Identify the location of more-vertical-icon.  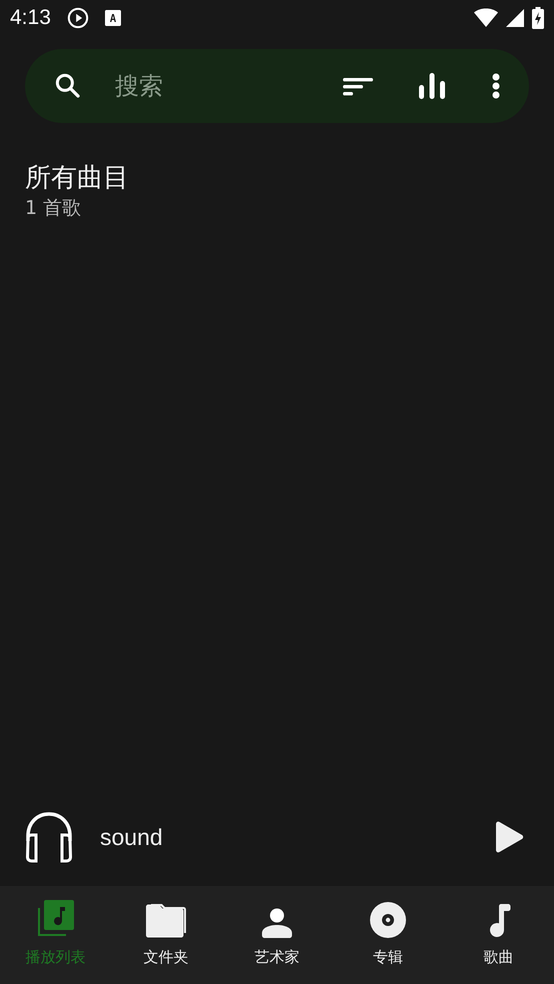
(496, 86).